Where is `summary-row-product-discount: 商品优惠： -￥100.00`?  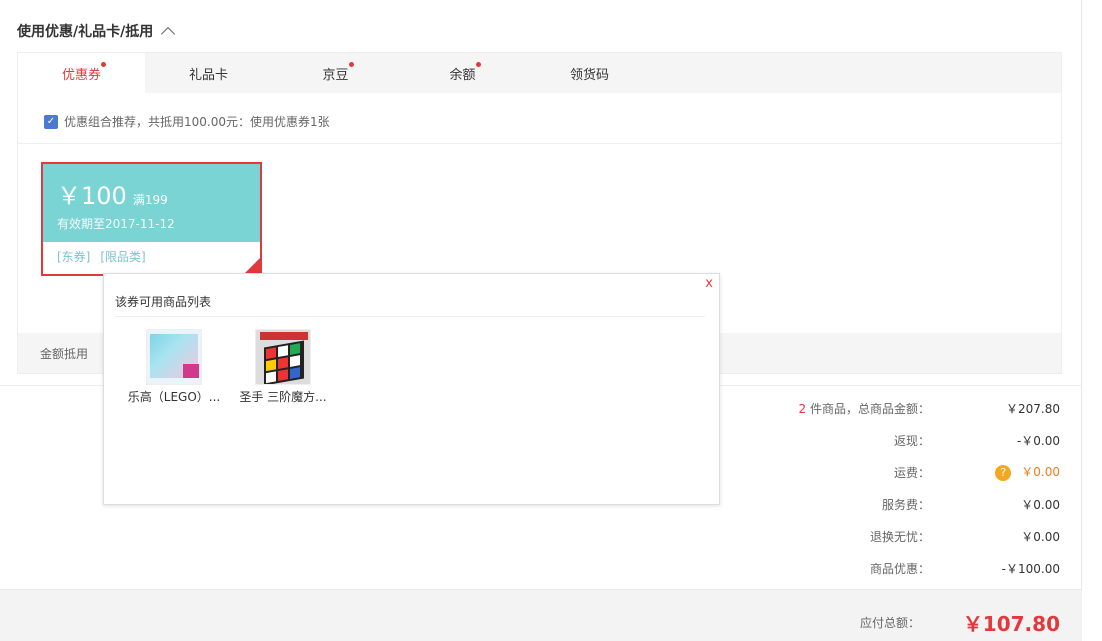 summary-row-product-discount: 商品优惠： -￥100.00 is located at coordinates (885, 568).